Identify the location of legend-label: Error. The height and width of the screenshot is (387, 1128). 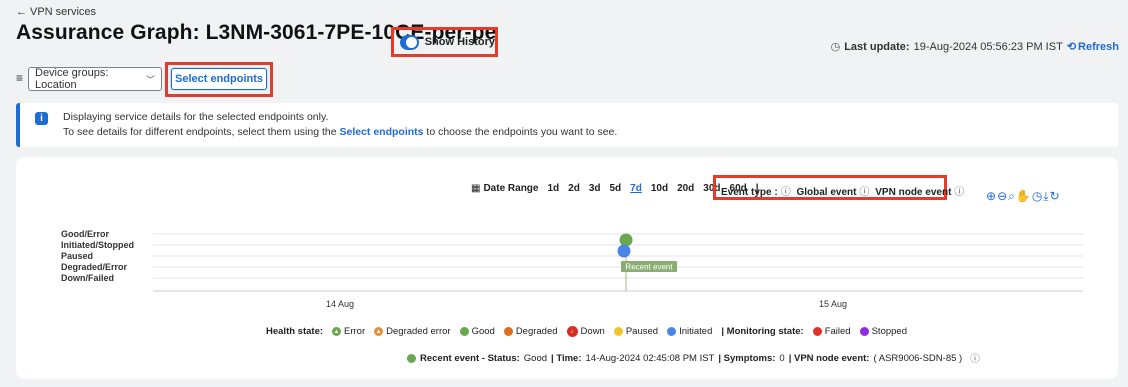
(355, 331).